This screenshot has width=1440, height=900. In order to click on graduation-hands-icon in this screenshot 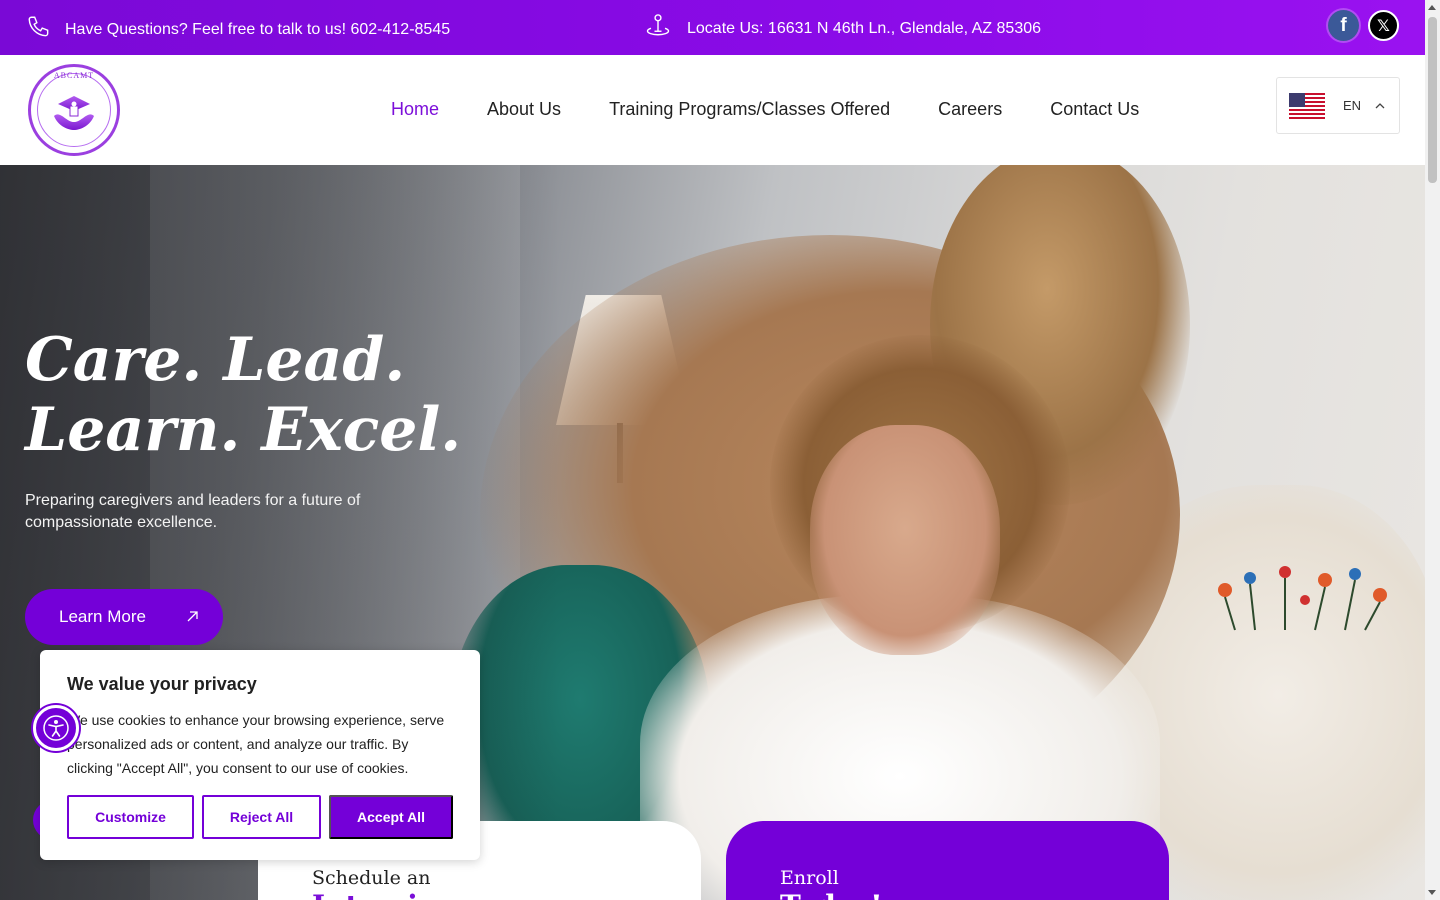, I will do `click(74, 113)`.